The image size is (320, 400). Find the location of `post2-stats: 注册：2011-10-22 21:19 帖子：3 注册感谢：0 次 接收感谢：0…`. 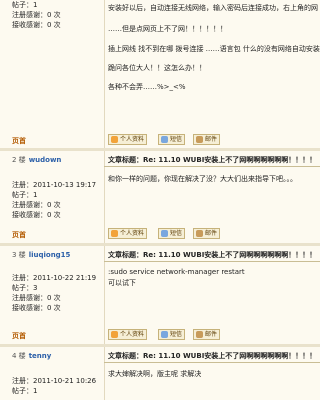

post2-stats: 注册：2011-10-22 21:19 帖子：3 注册感谢：0 次 接收感谢：0… is located at coordinates (54, 293).